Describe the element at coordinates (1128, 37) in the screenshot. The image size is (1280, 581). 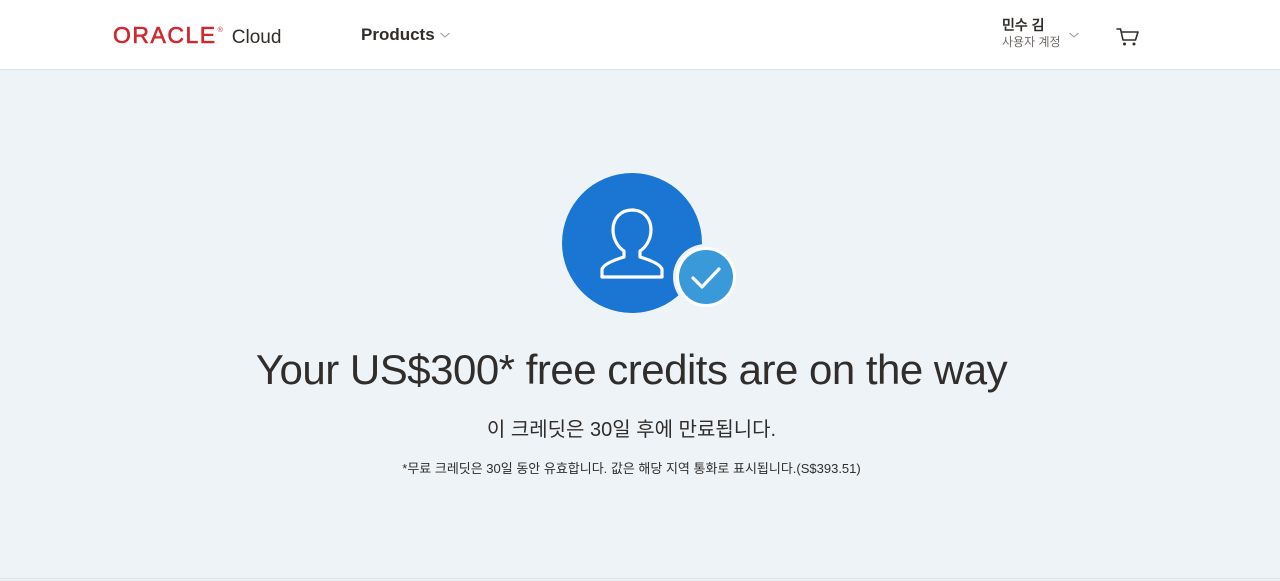
I see `cart-icon` at that location.